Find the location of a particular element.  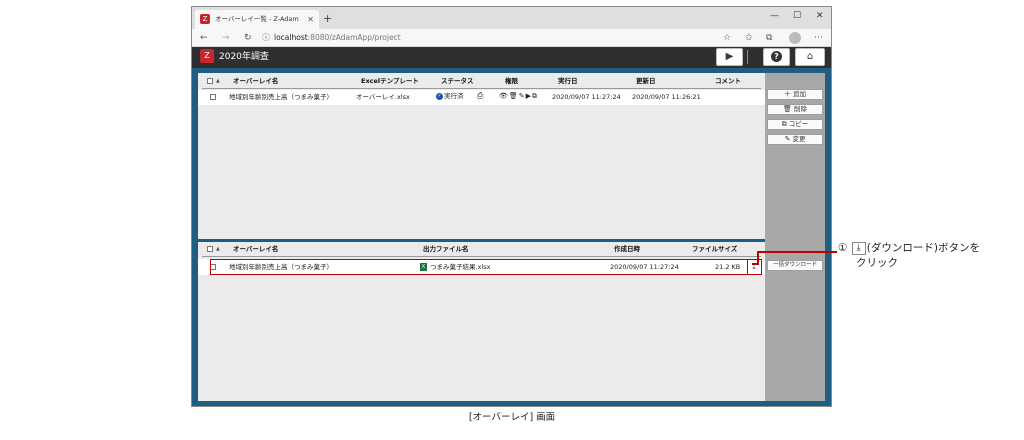

url-host: localhost is located at coordinates (291, 37).